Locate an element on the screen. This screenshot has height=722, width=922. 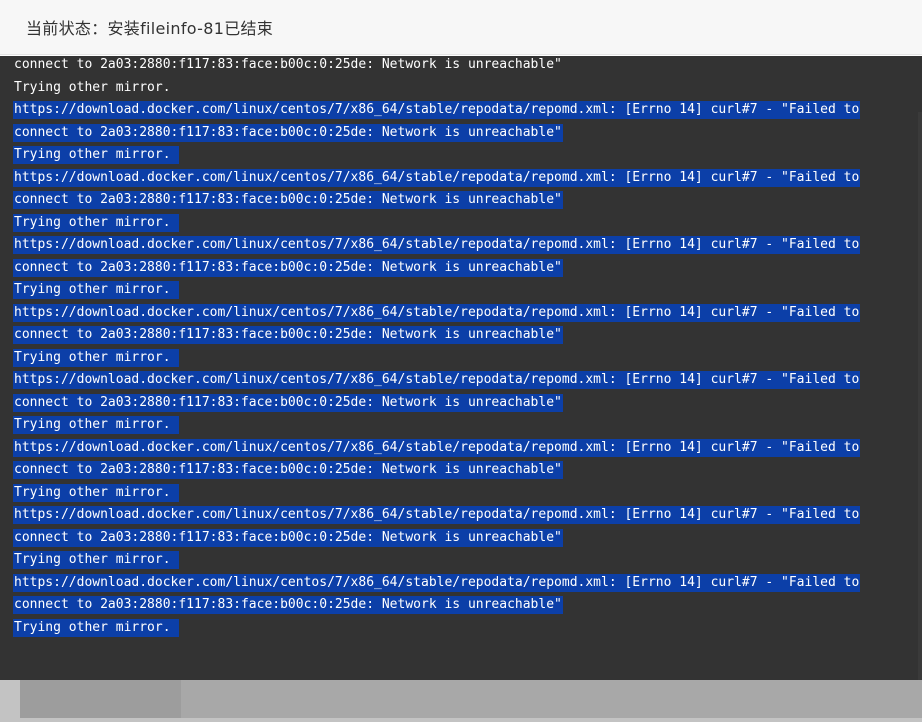
dialog-header: 当前状态：安装fileinfo-81已结束 is located at coordinates (461, 27).